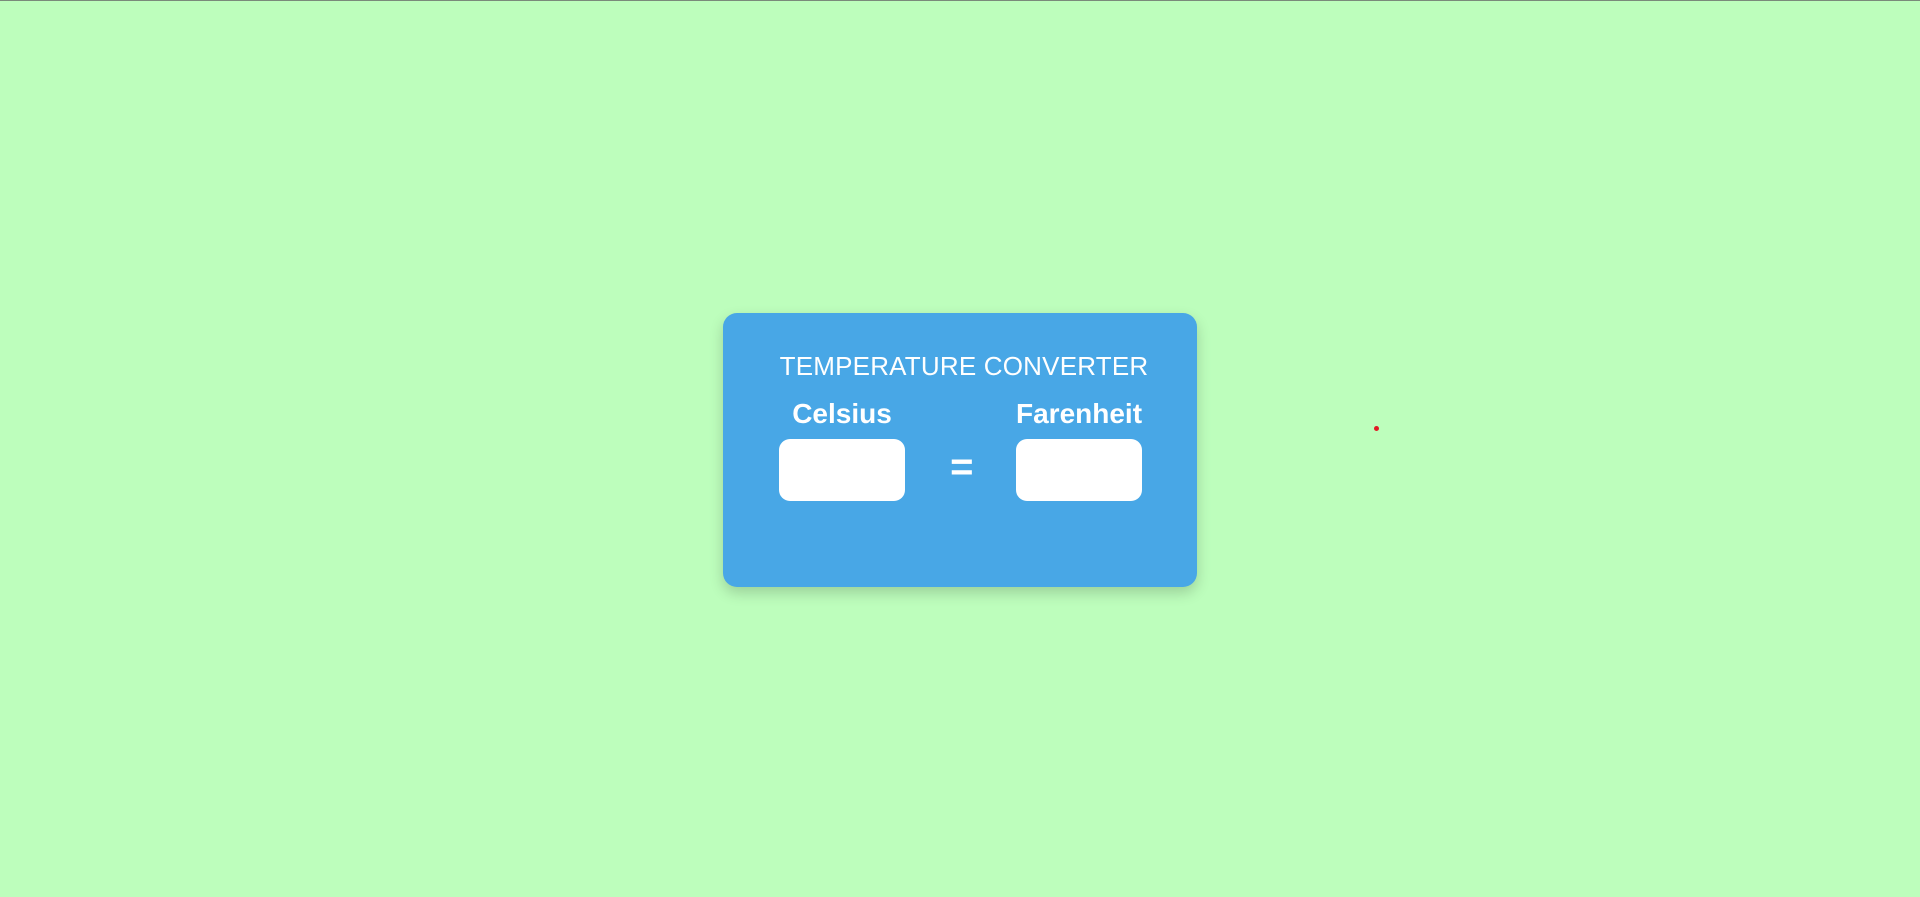 The image size is (1920, 897). Describe the element at coordinates (961, 467) in the screenshot. I see `equals-sign: =` at that location.